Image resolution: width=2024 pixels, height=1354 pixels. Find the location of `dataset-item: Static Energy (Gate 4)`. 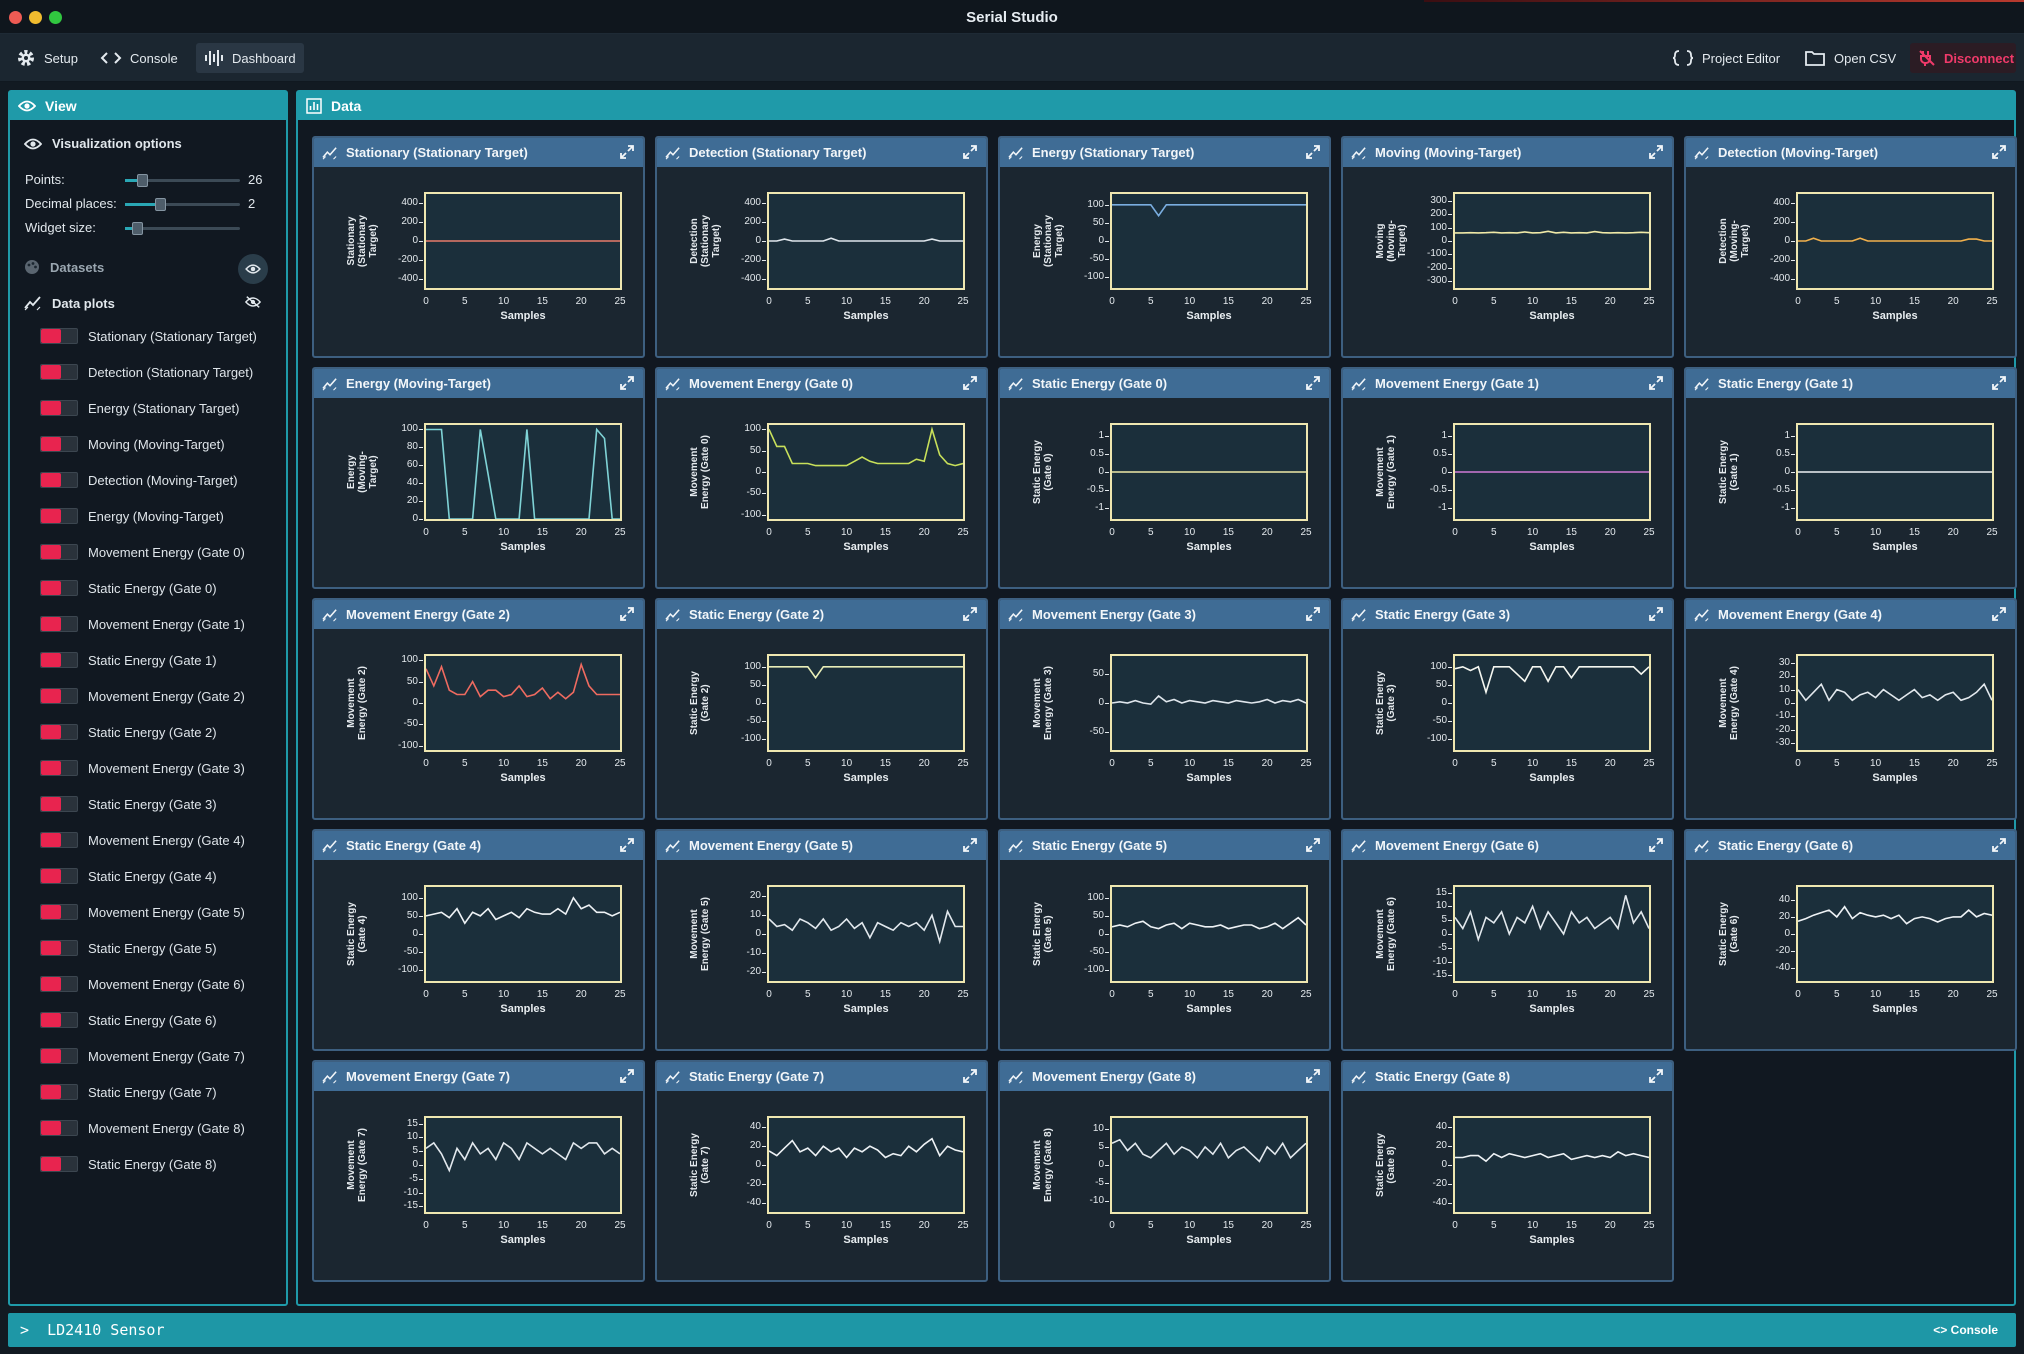

dataset-item: Static Energy (Gate 4) is located at coordinates (128, 876).